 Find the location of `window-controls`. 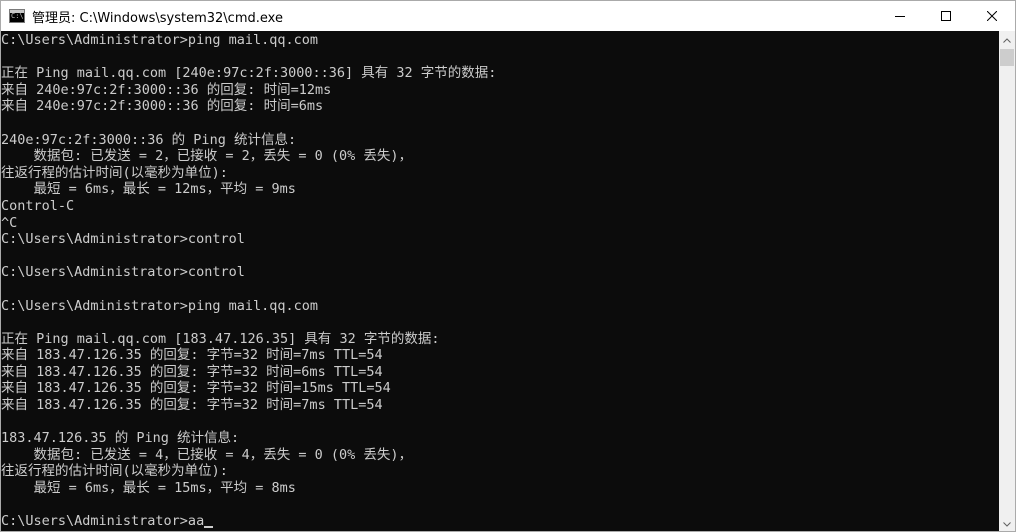

window-controls is located at coordinates (946, 16).